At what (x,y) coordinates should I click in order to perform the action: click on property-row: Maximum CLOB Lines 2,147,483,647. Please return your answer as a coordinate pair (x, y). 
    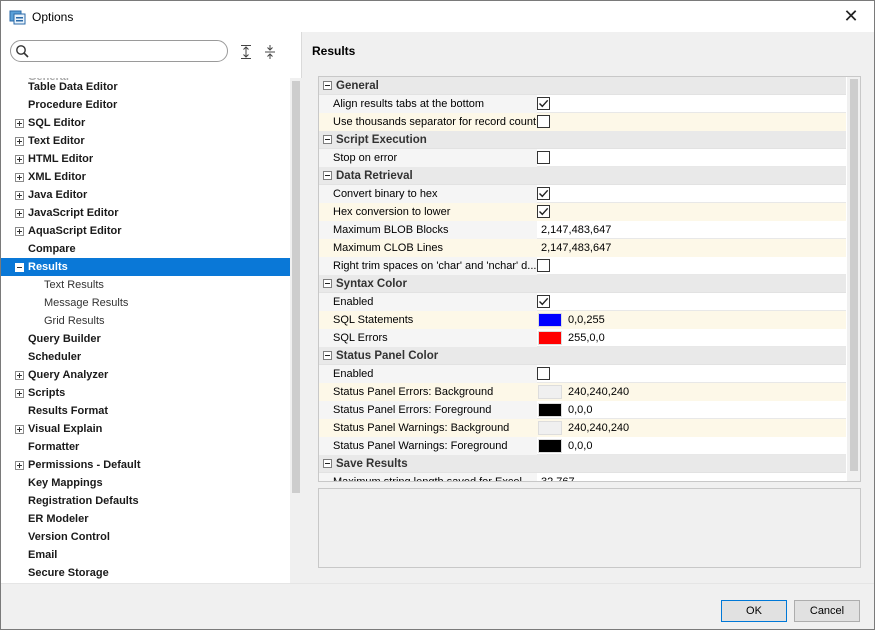
    Looking at the image, I should click on (582, 248).